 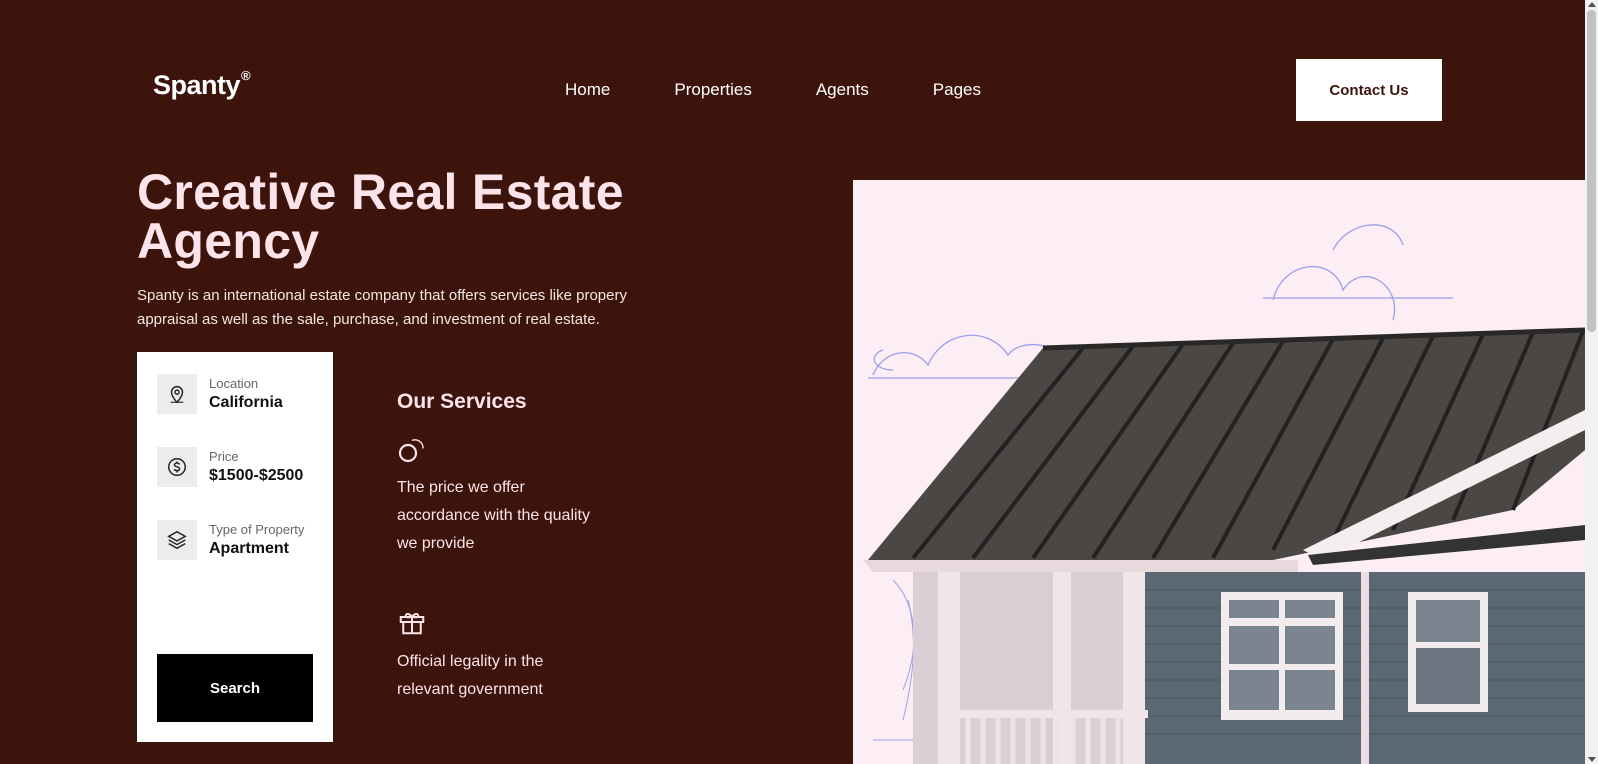 I want to click on price-value: $1500-$2500, so click(x=256, y=475).